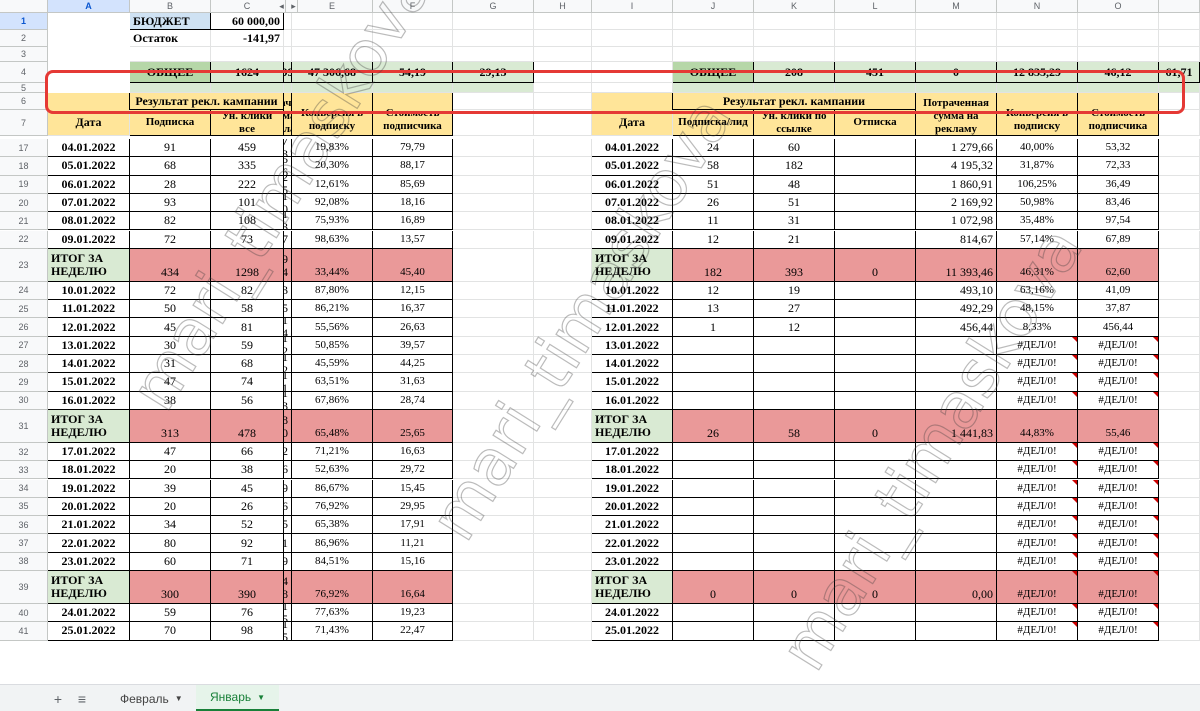 The image size is (1200, 711). Describe the element at coordinates (332, 327) in the screenshot. I see `left-value: 55,56%` at that location.